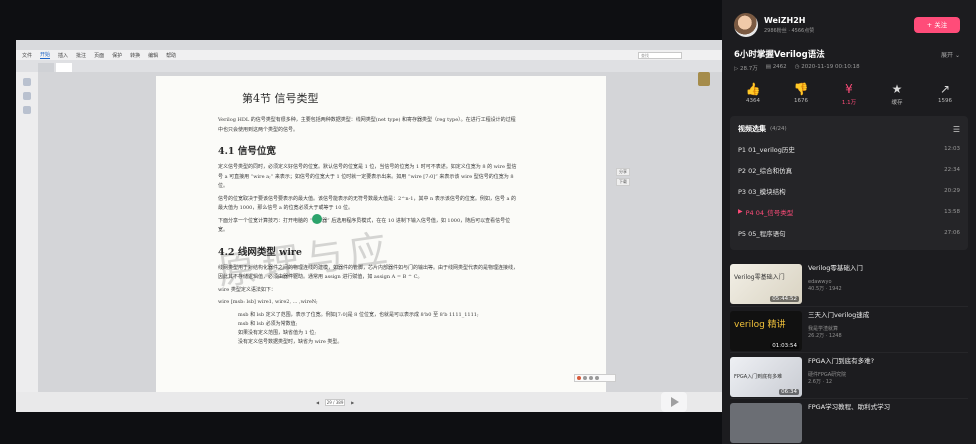 Image resolution: width=976 pixels, height=444 pixels. What do you see at coordinates (820, 382) in the screenshot?
I see `recommendation-stats: 2.6万 · 12` at bounding box center [820, 382].